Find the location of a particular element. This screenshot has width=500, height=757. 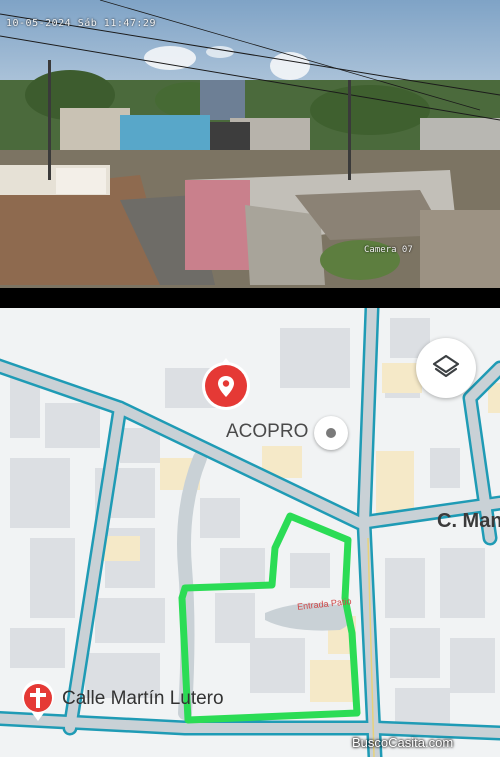

layers-icon is located at coordinates (446, 366).